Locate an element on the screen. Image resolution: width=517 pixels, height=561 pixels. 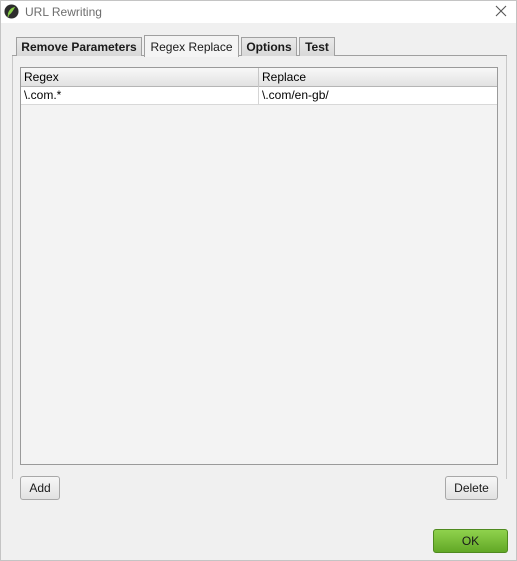
add-button: Add is located at coordinates (40, 488).